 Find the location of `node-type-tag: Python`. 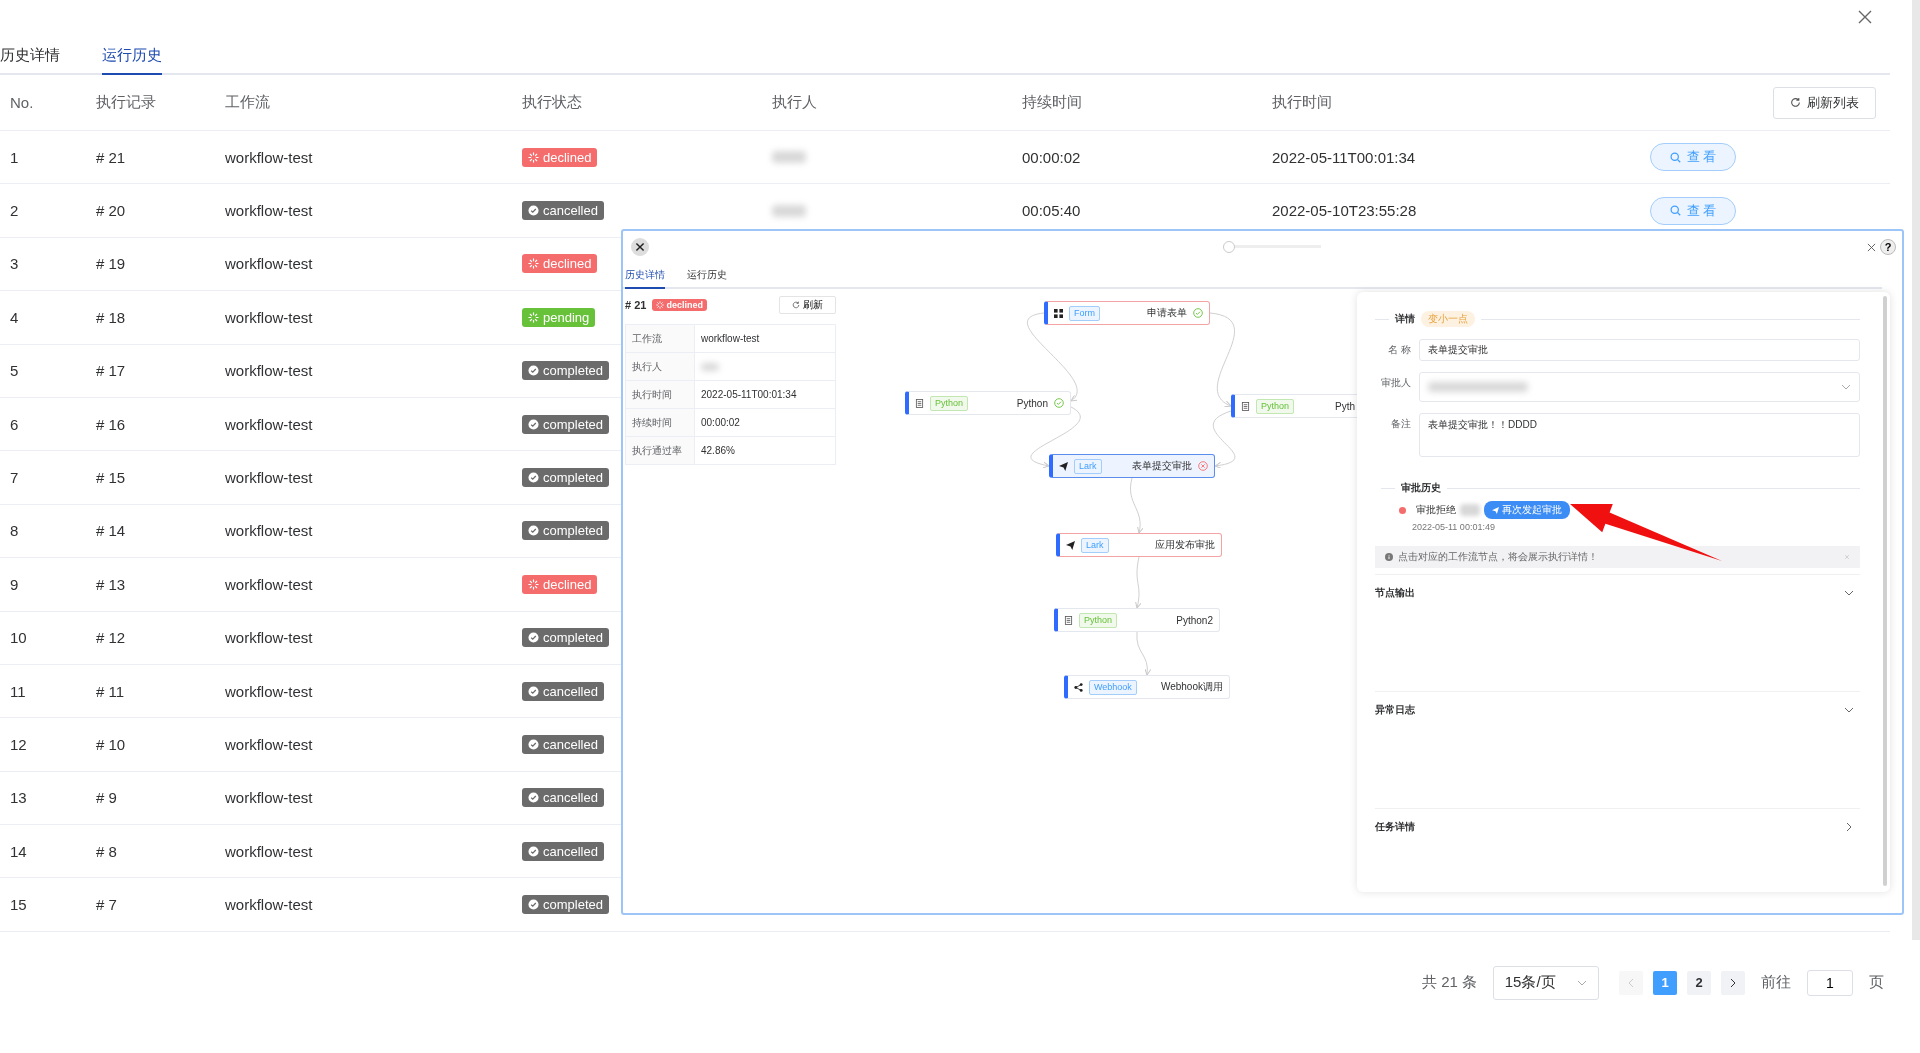

node-type-tag: Python is located at coordinates (949, 403).